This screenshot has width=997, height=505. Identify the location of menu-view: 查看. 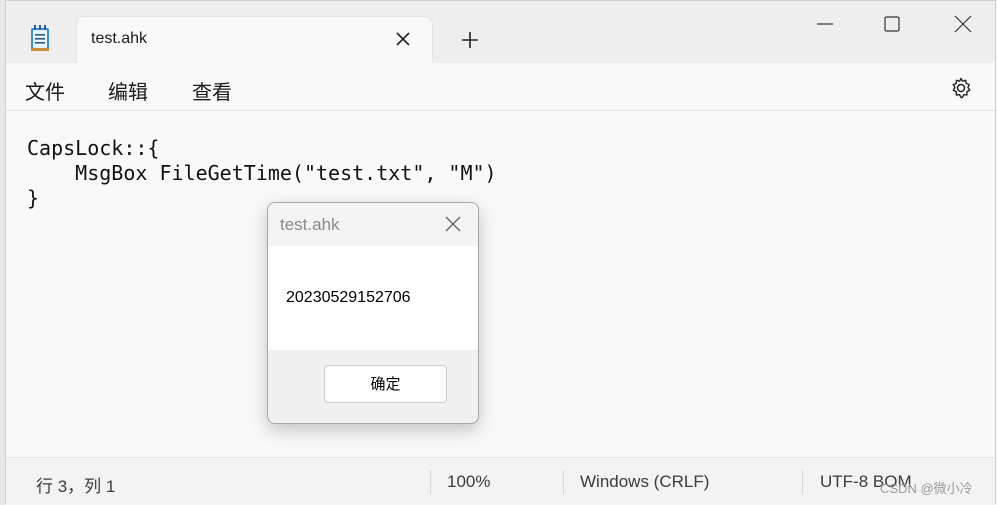
(212, 90).